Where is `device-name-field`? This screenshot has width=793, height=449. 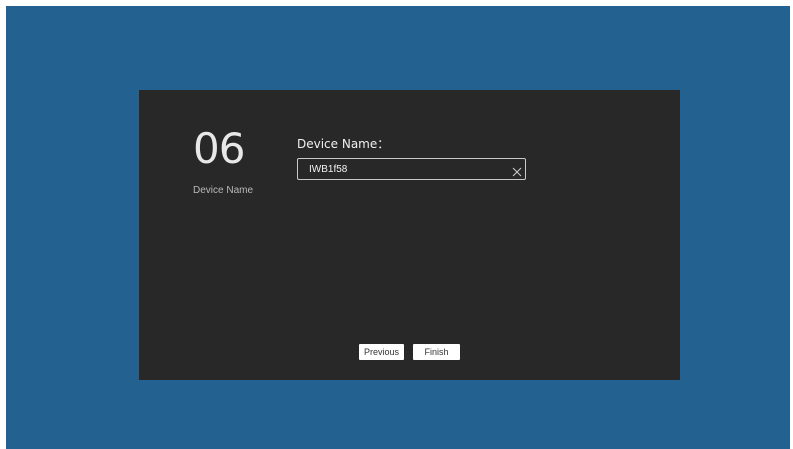
device-name-field is located at coordinates (411, 169).